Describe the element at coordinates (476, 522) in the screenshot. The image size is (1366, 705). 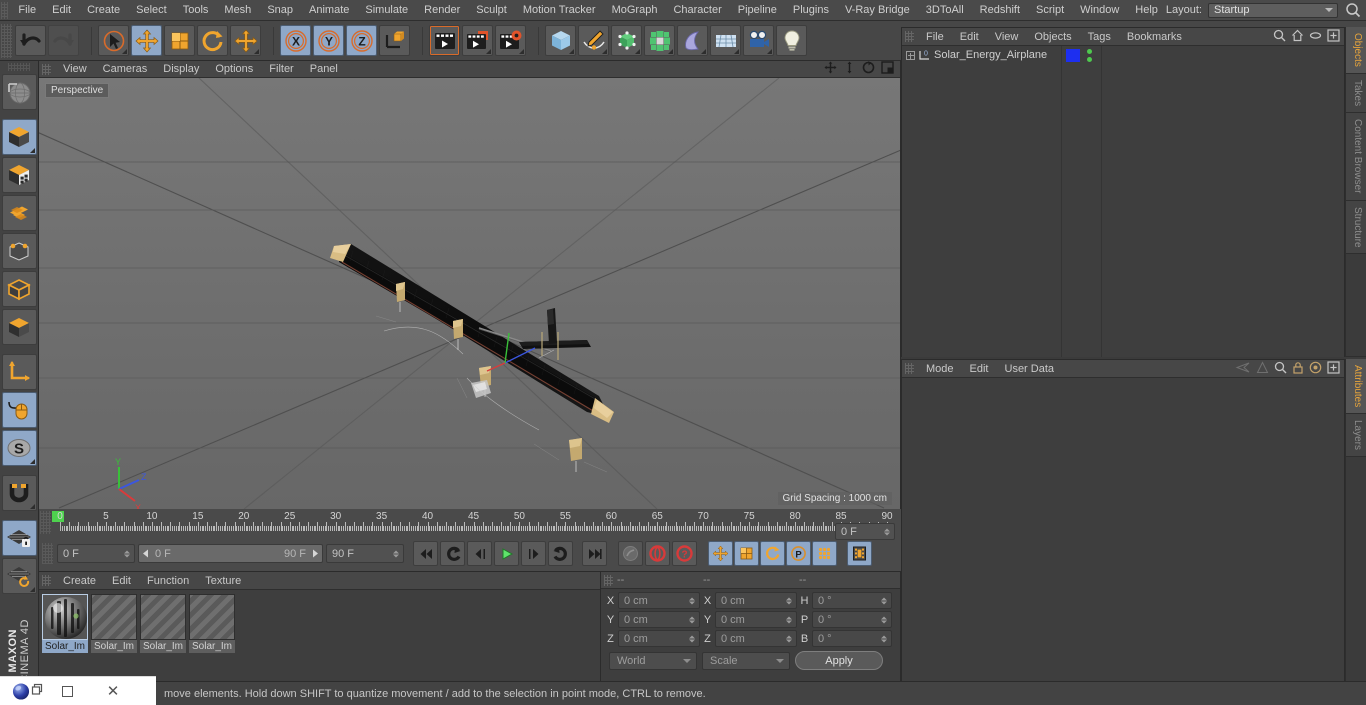
I see `timeline-track: 0 5 10 15 20 25 30 35 40 45 50 55 60 65 70 75 80 85 90` at that location.